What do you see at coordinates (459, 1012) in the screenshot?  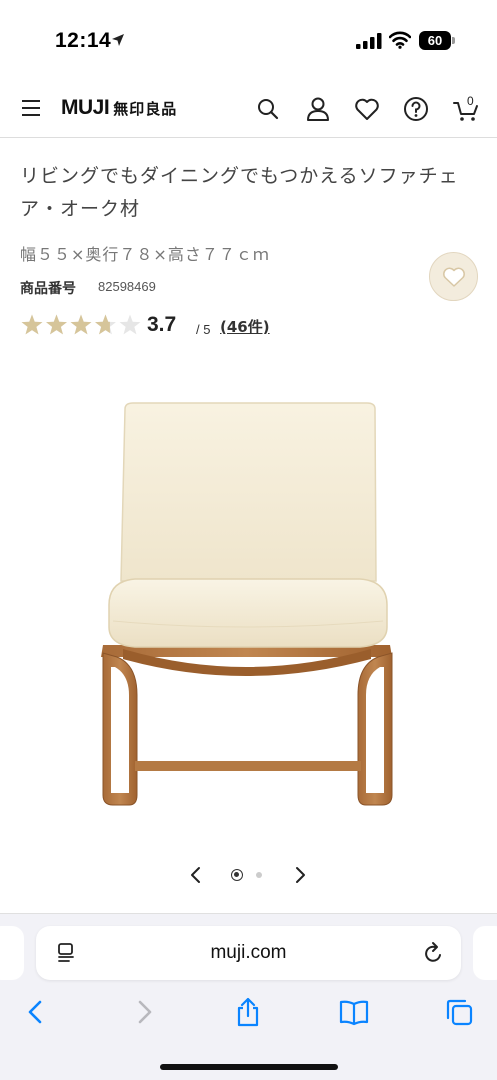 I see `tabs-icon` at bounding box center [459, 1012].